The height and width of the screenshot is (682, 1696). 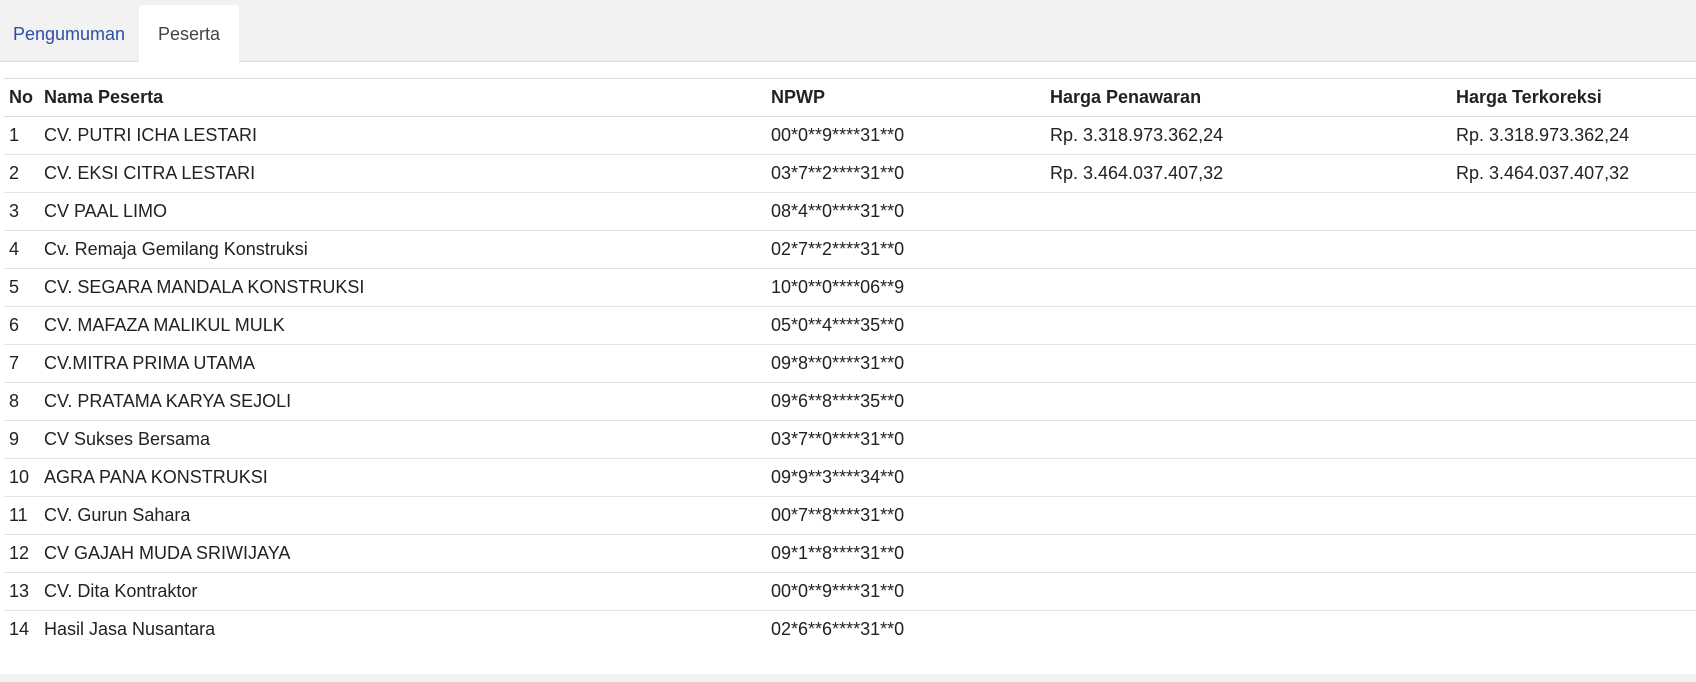 I want to click on bid-price: Rp. 3.318.973.362,24, so click(x=1248, y=135).